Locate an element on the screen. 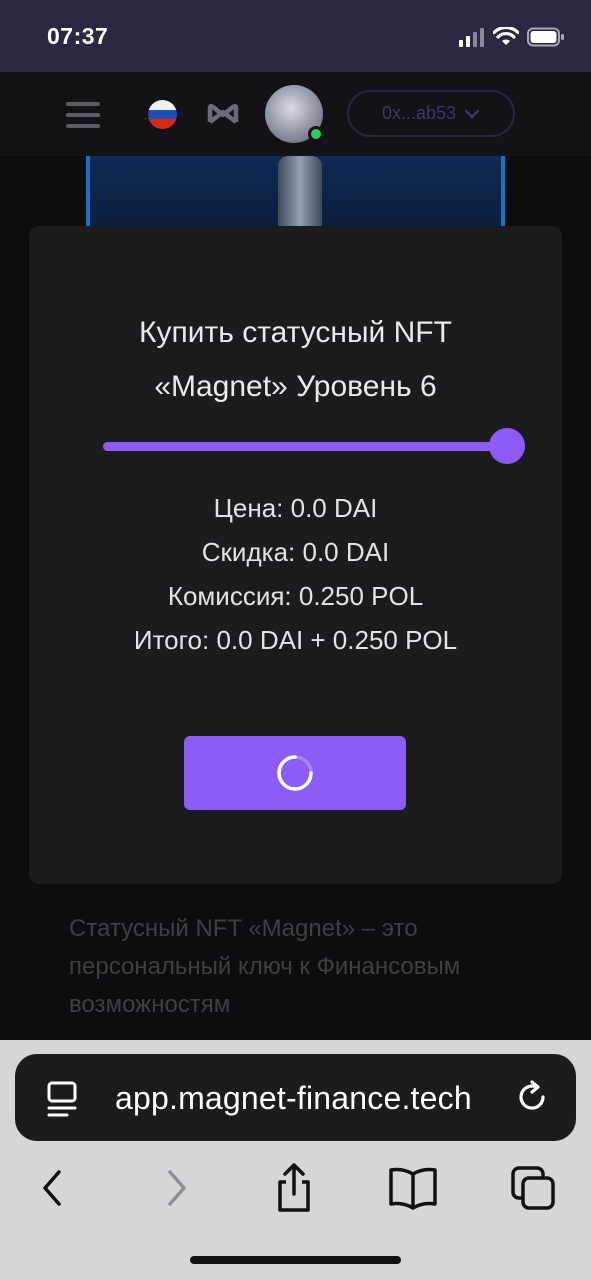 The image size is (591, 1280). hamburger-menu-icon is located at coordinates (83, 115).